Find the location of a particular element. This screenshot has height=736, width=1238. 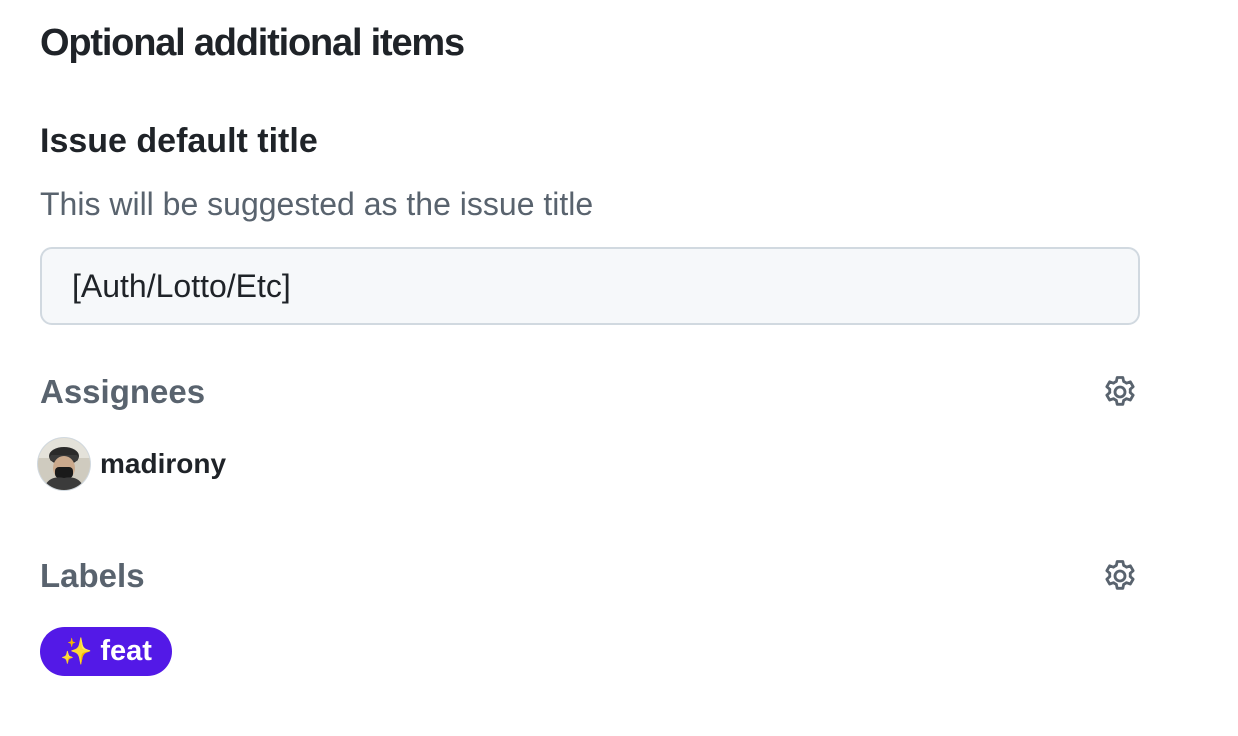

assignees-header: Assignees is located at coordinates (590, 392).